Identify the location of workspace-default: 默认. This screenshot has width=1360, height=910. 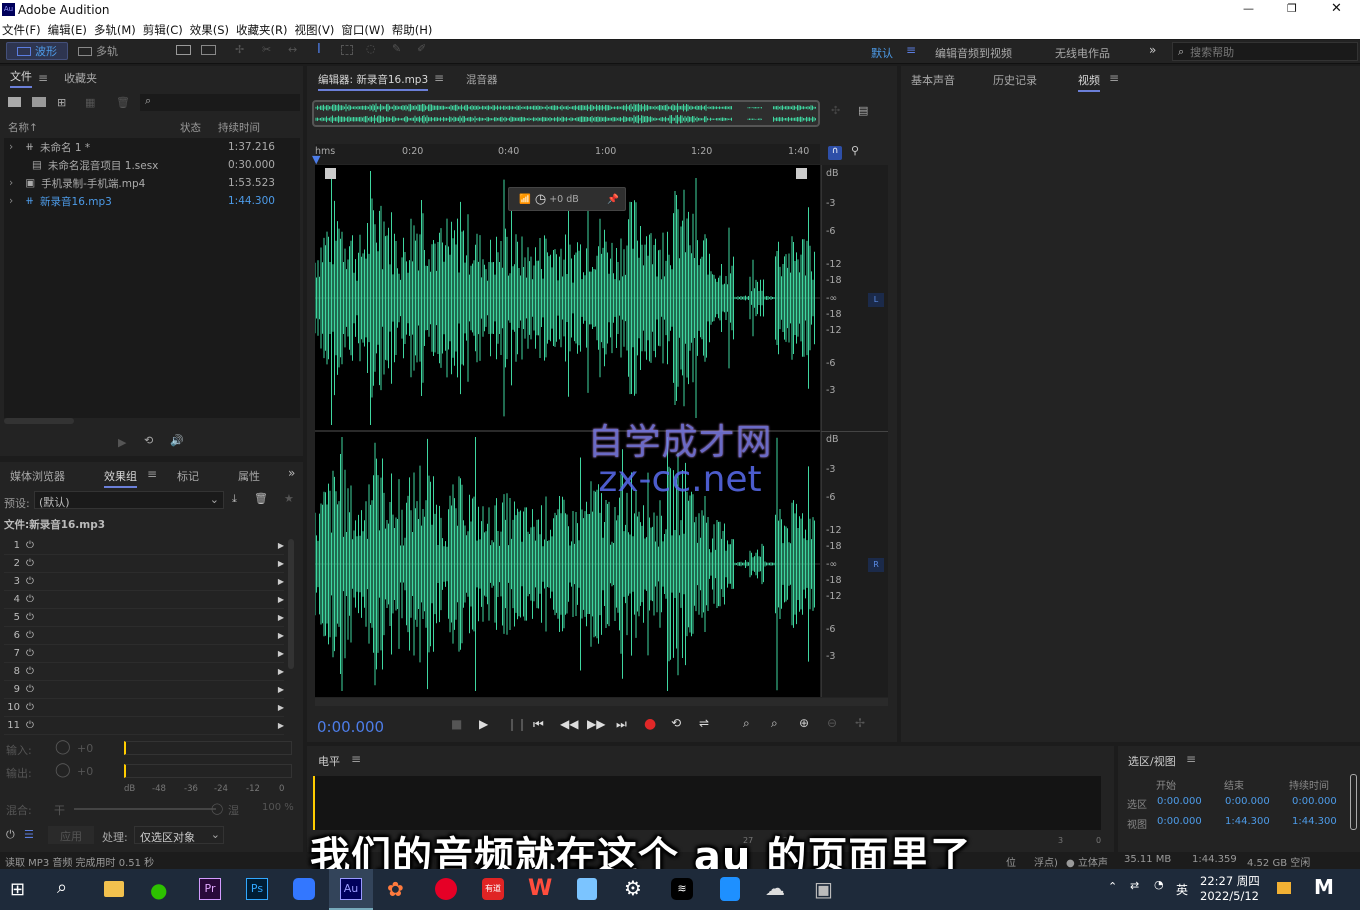
(882, 53).